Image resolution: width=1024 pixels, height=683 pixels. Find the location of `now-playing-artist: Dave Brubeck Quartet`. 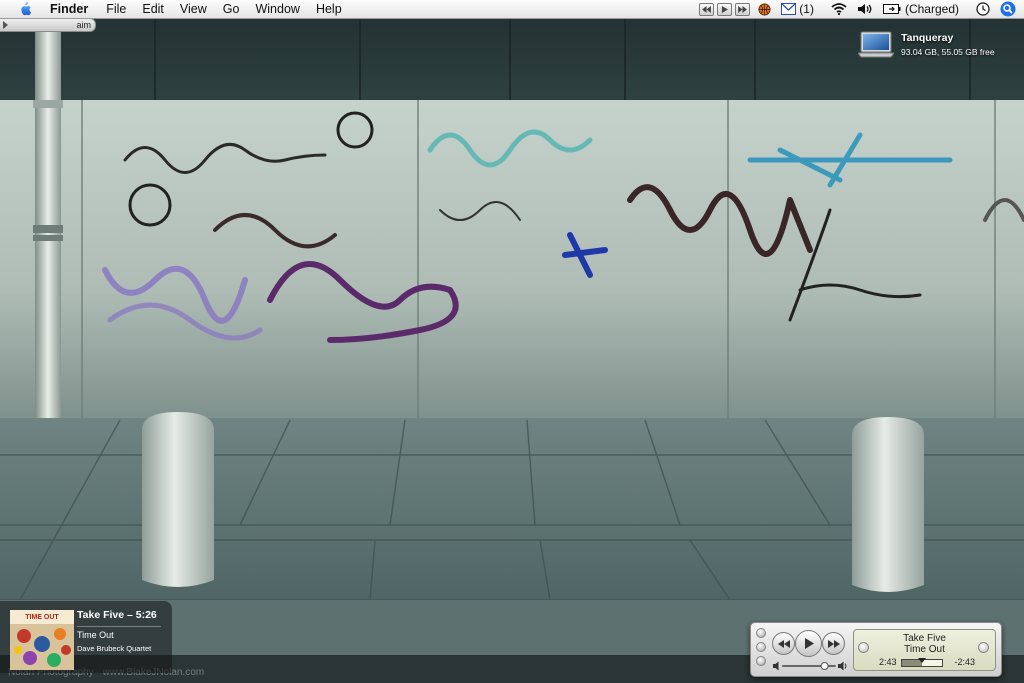

now-playing-artist: Dave Brubeck Quartet is located at coordinates (114, 648).